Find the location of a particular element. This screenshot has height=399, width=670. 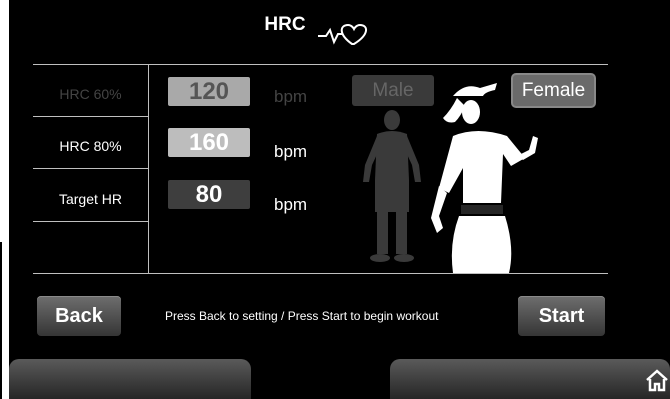

male-button: Male is located at coordinates (393, 90).